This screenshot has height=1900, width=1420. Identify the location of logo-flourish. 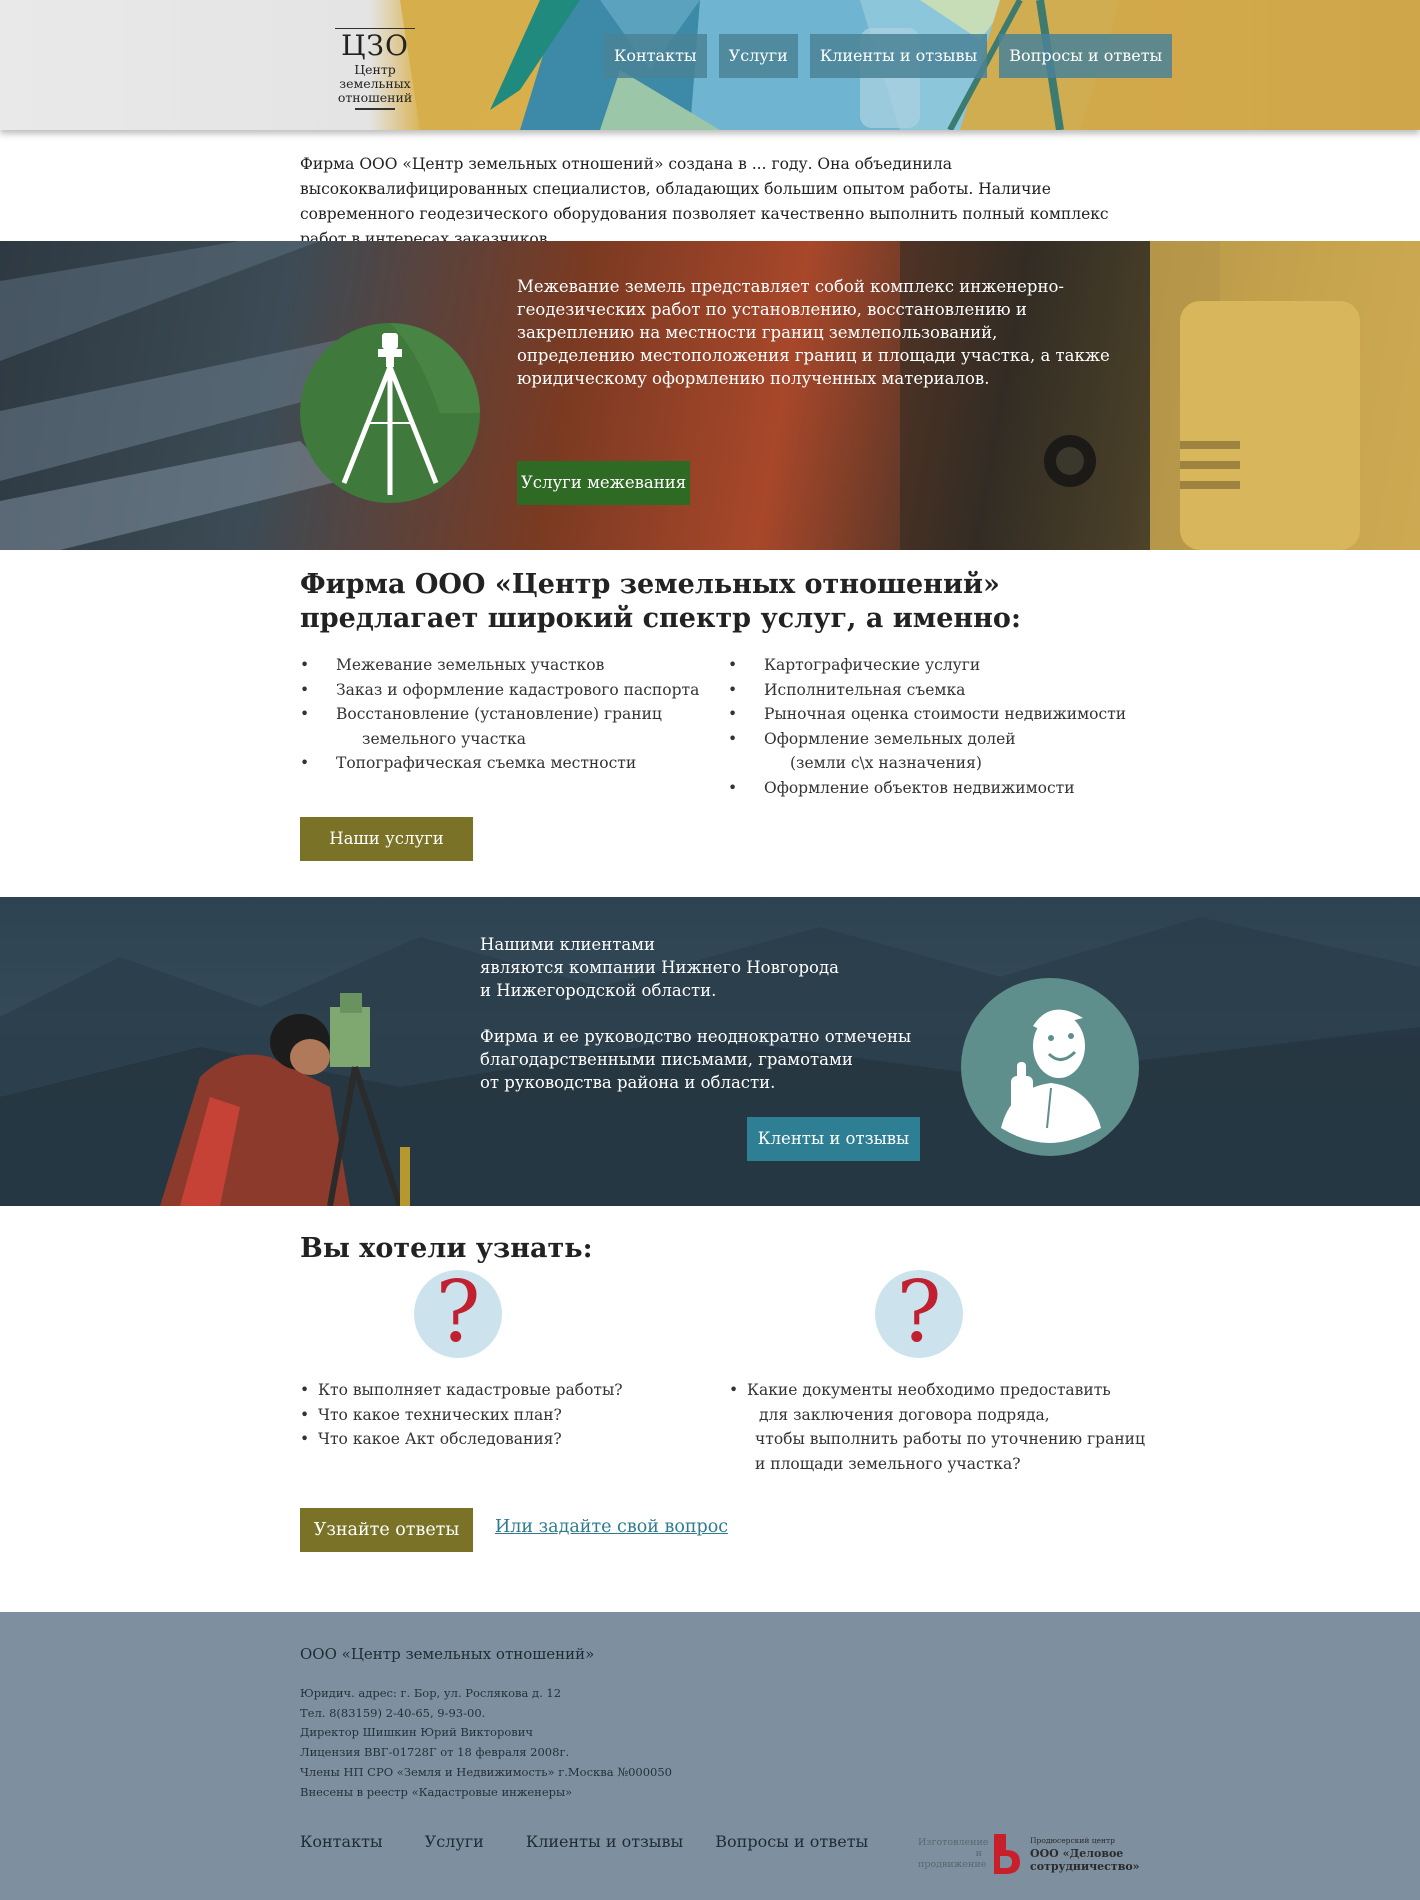
(375, 109).